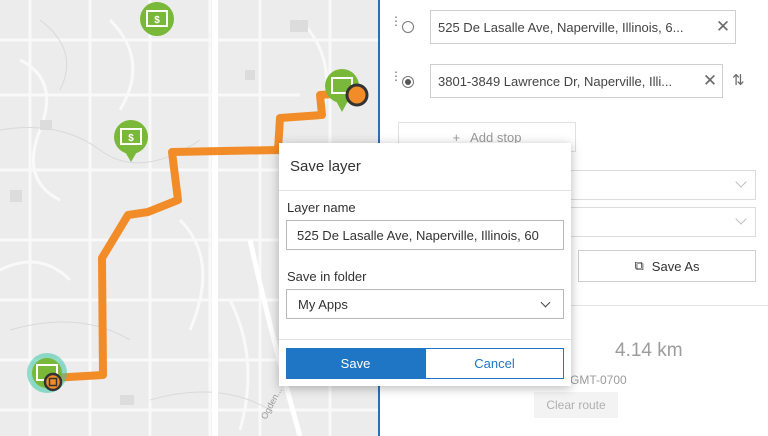 The width and height of the screenshot is (768, 436). I want to click on copy-icon: ⧉, so click(639, 265).